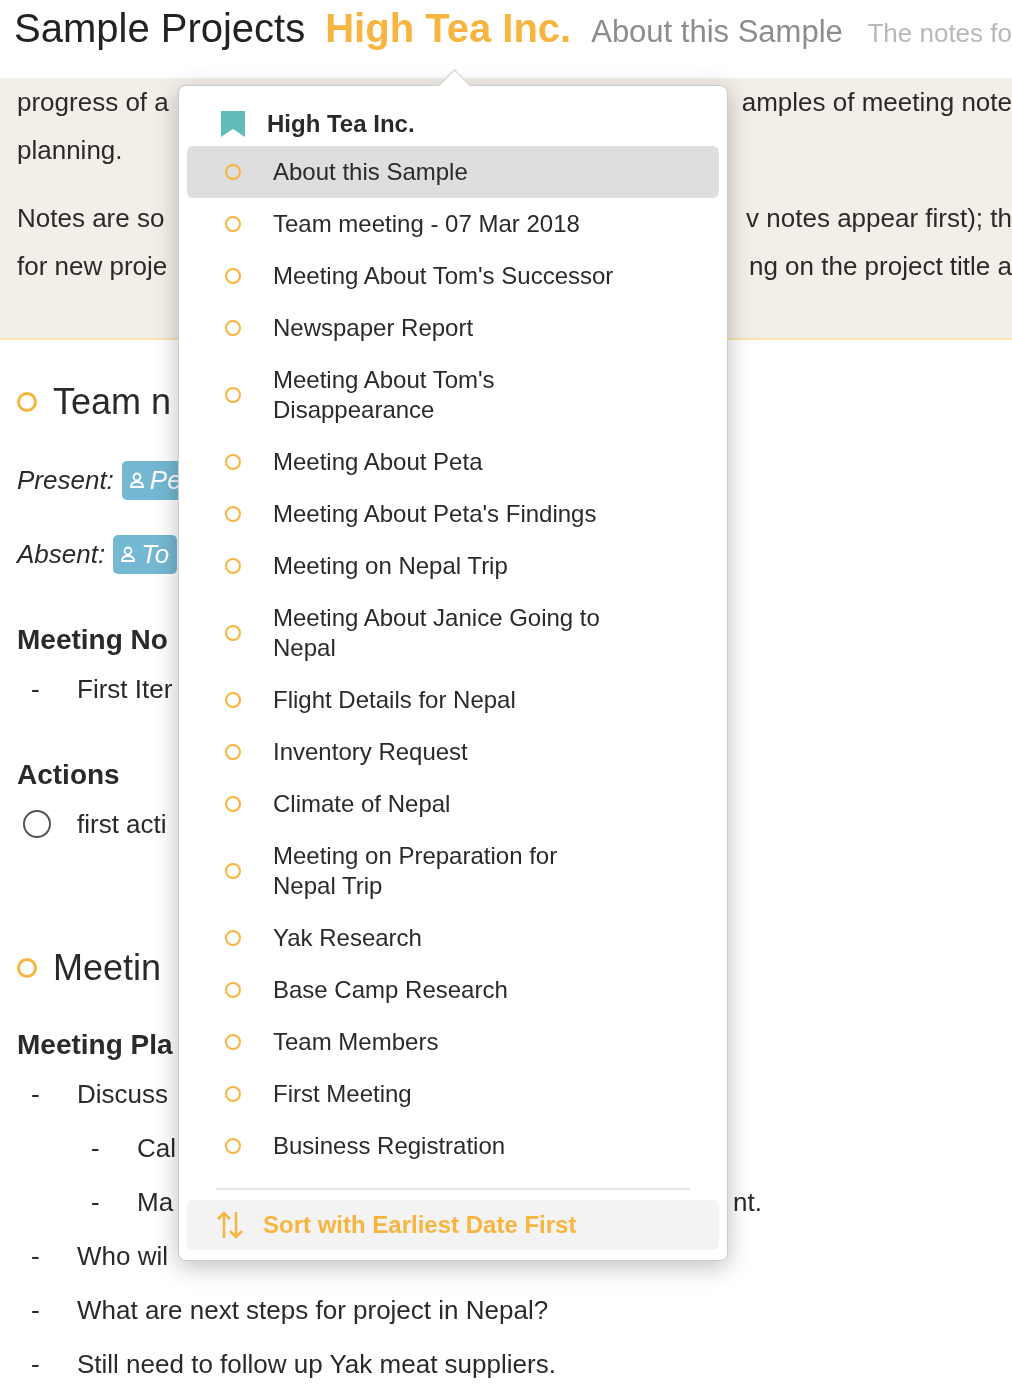 This screenshot has height=1388, width=1012. Describe the element at coordinates (37, 824) in the screenshot. I see `checkbox` at that location.